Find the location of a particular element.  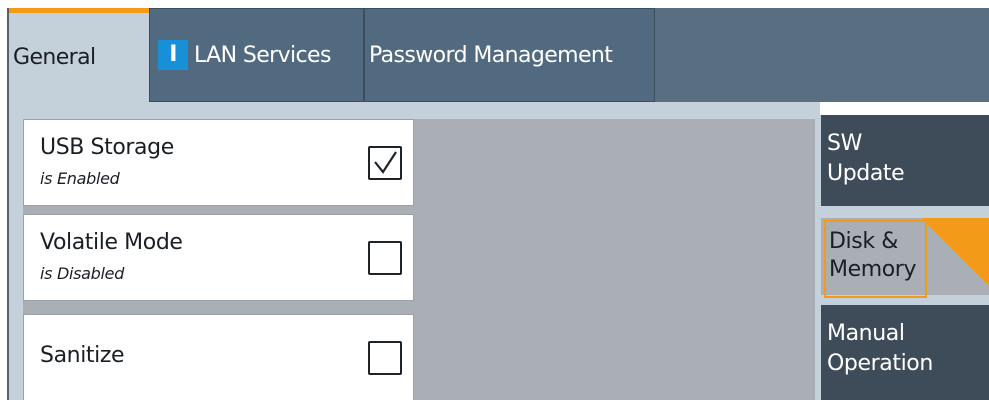

disk-memory-label-line1: Disk & is located at coordinates (864, 241).